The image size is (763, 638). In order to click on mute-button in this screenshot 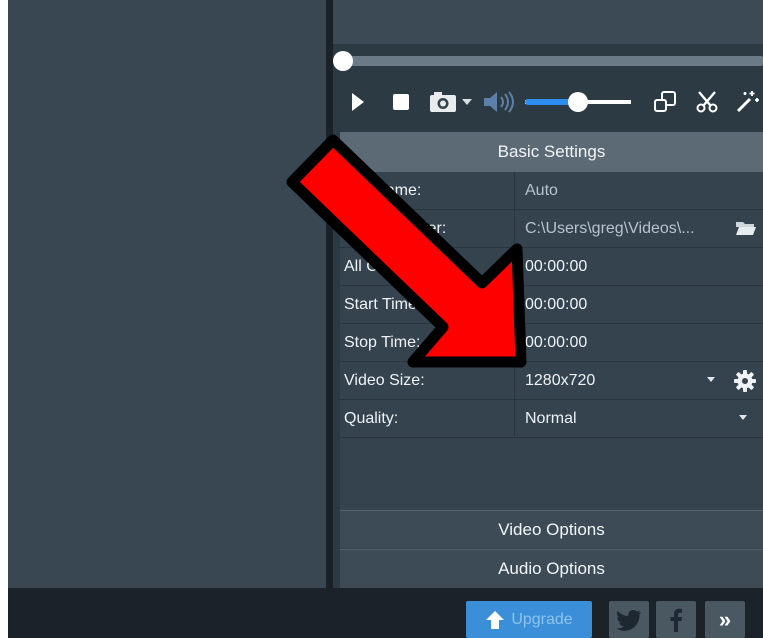, I will do `click(501, 102)`.